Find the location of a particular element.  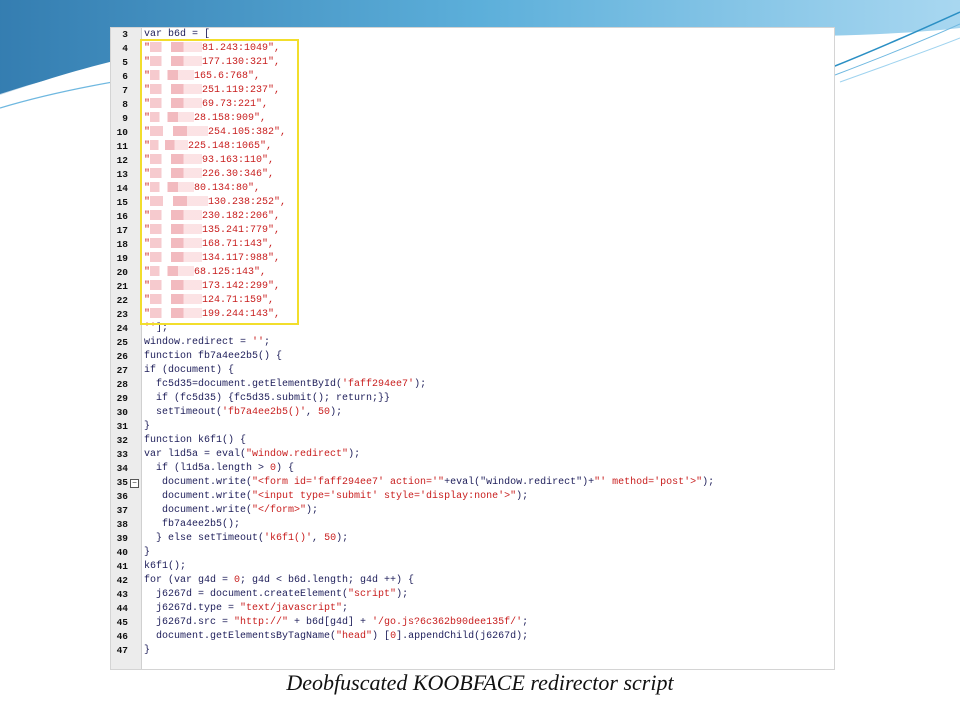

line-number: 9 is located at coordinates (125, 118).